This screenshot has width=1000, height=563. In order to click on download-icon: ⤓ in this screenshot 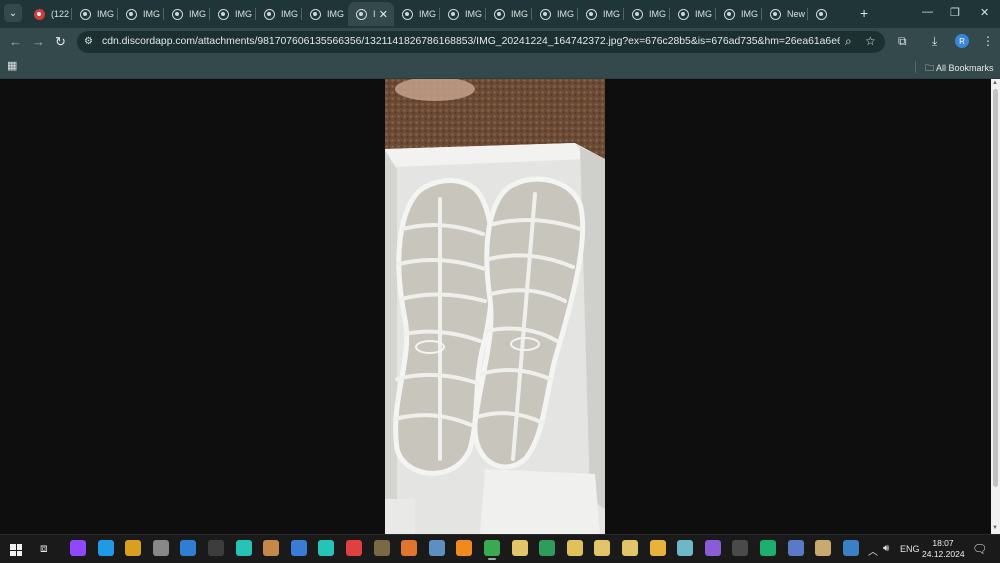, I will do `click(934, 41)`.